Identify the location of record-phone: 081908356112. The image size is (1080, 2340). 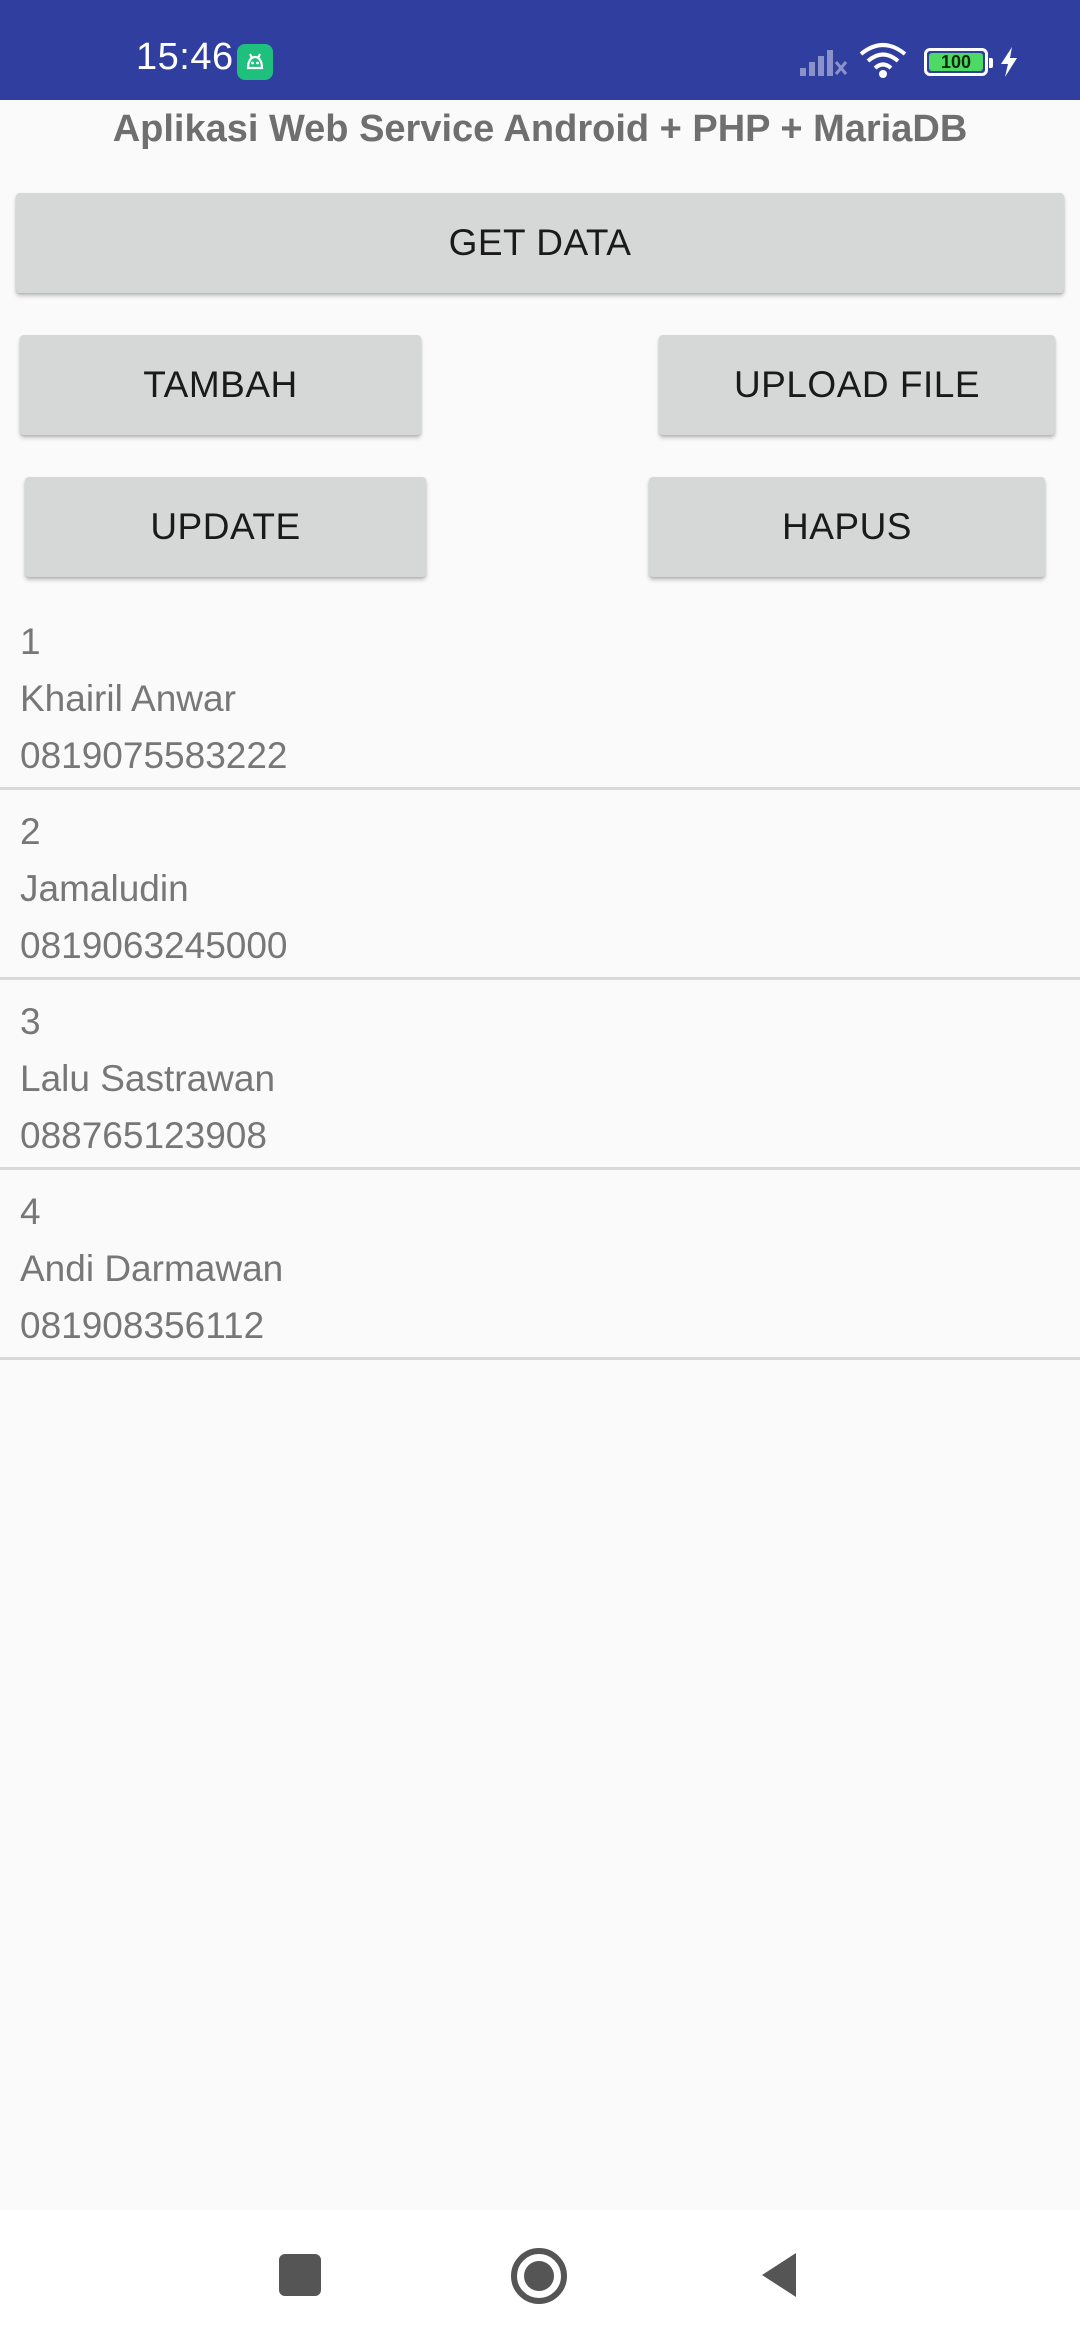
(142, 1325).